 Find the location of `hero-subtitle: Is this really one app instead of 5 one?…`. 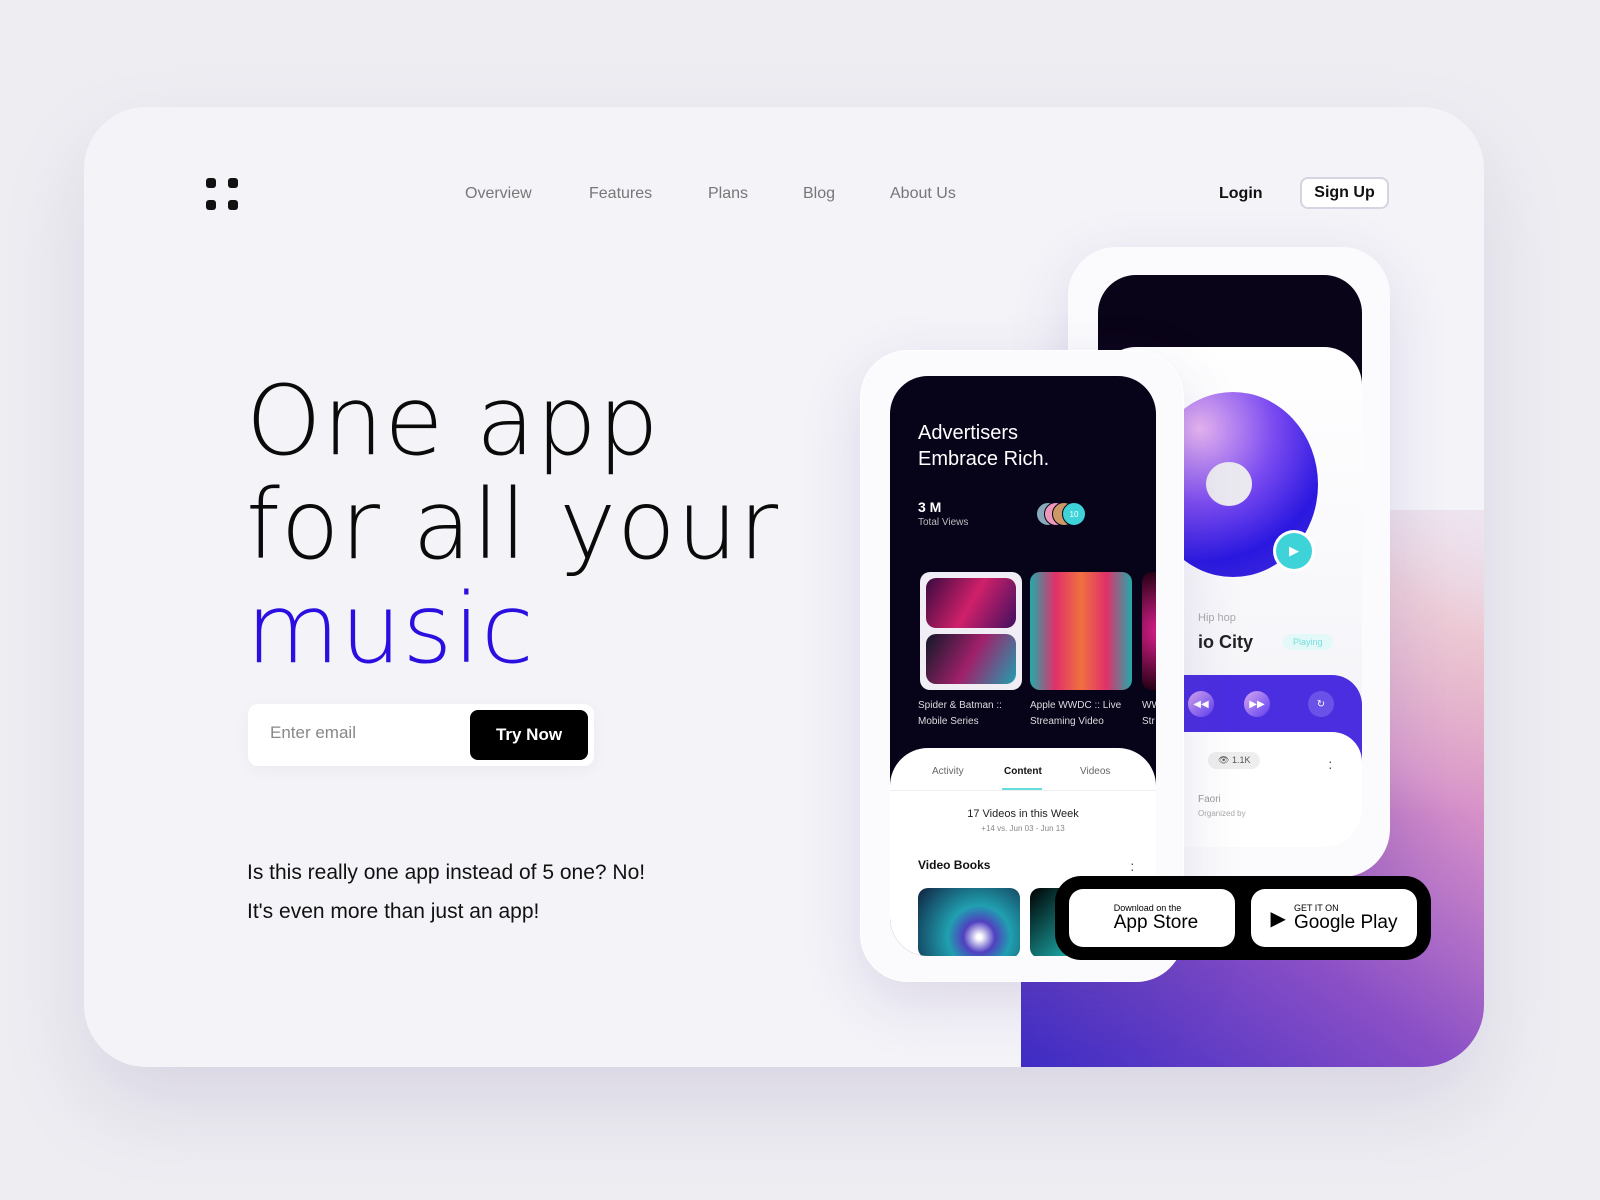

hero-subtitle: Is this really one app instead of 5 one?… is located at coordinates (446, 892).